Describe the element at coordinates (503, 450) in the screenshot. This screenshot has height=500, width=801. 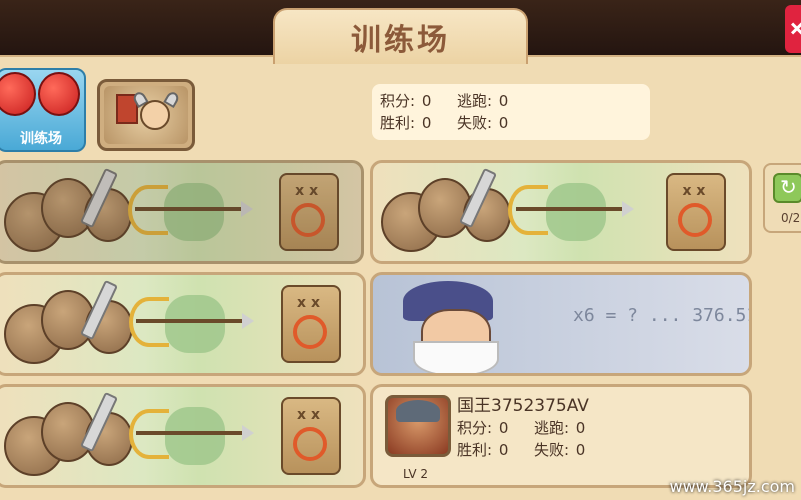
I see `player-win-value: 0` at that location.